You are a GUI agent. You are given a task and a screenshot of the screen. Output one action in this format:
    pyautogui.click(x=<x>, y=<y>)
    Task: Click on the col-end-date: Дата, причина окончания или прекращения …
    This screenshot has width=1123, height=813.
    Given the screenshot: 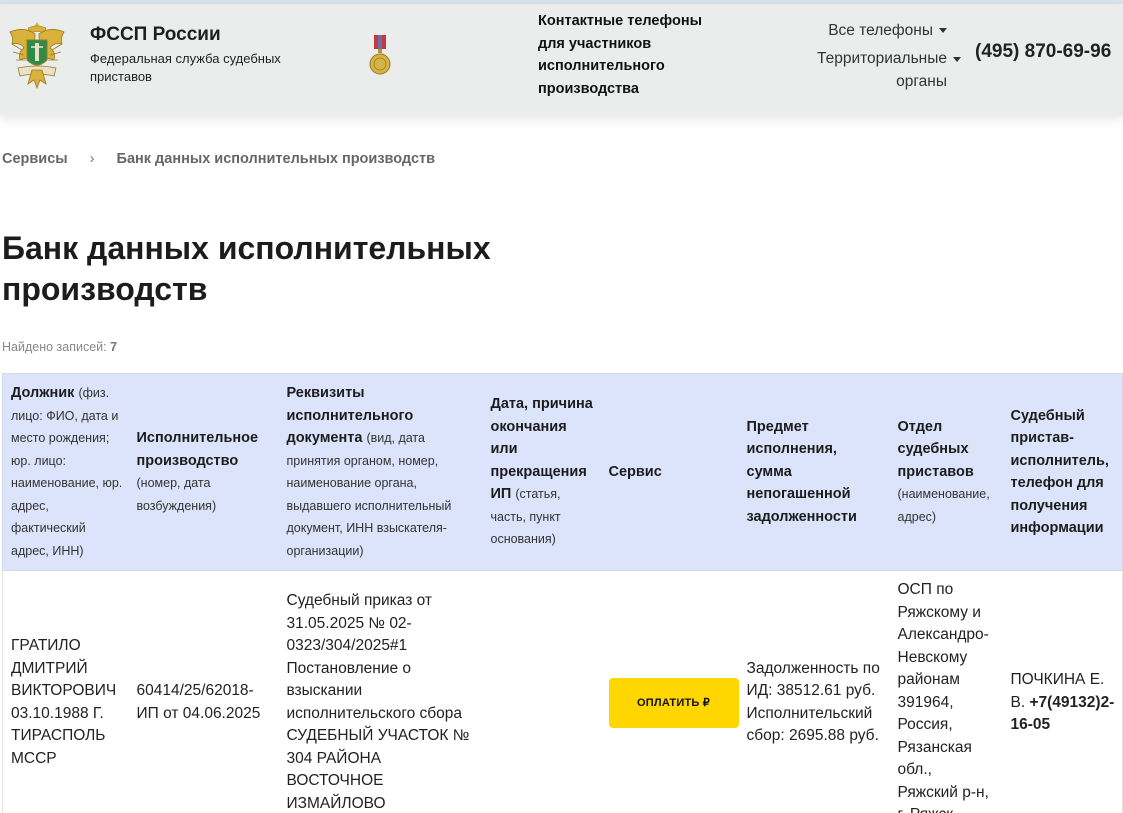 What is the action you would take?
    pyautogui.click(x=542, y=472)
    